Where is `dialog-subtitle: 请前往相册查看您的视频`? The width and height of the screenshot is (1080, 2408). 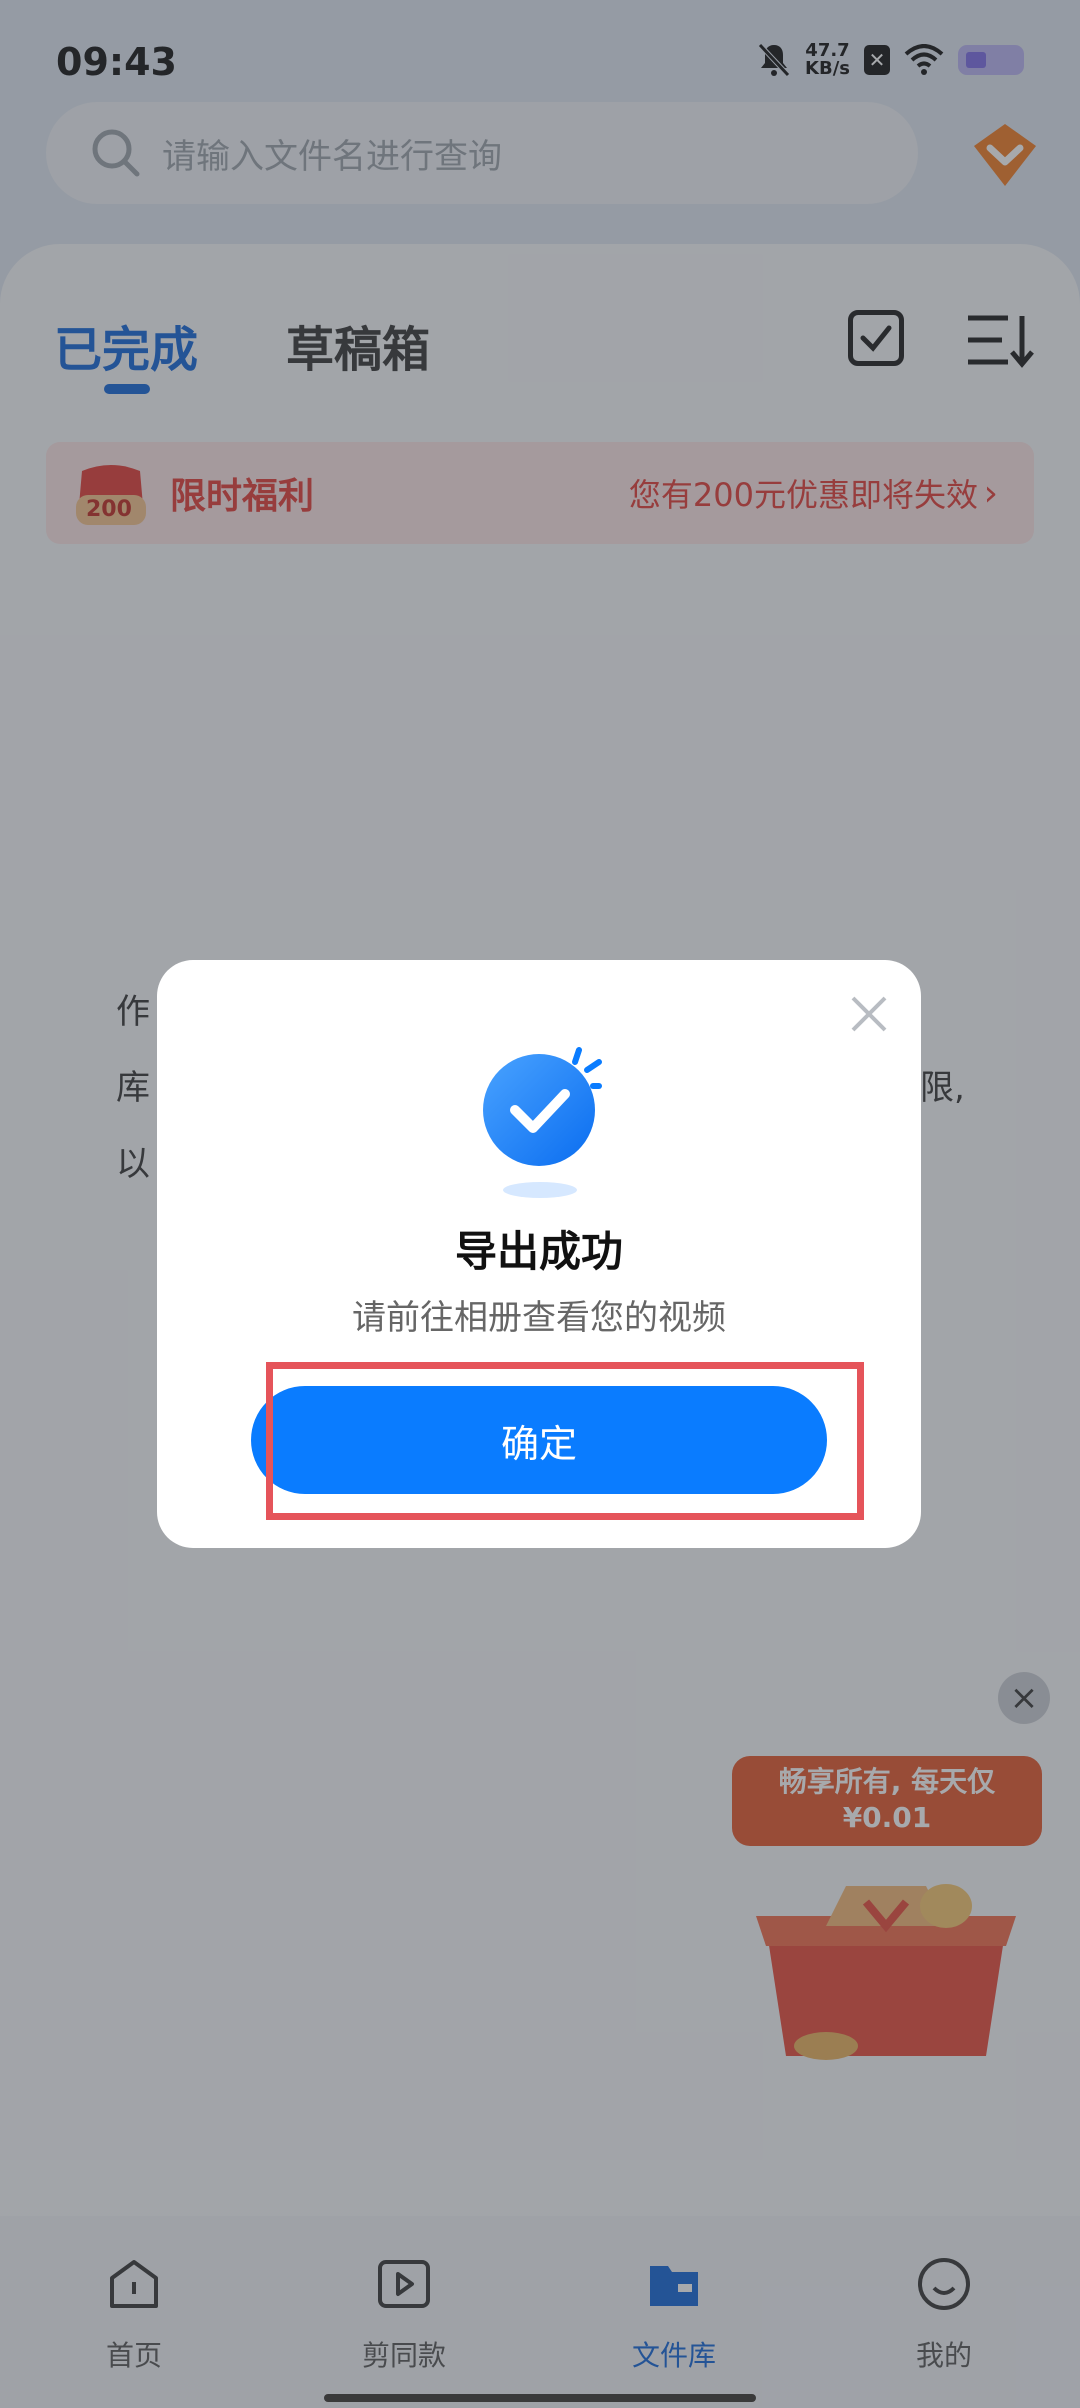 dialog-subtitle: 请前往相册查看您的视频 is located at coordinates (539, 1318).